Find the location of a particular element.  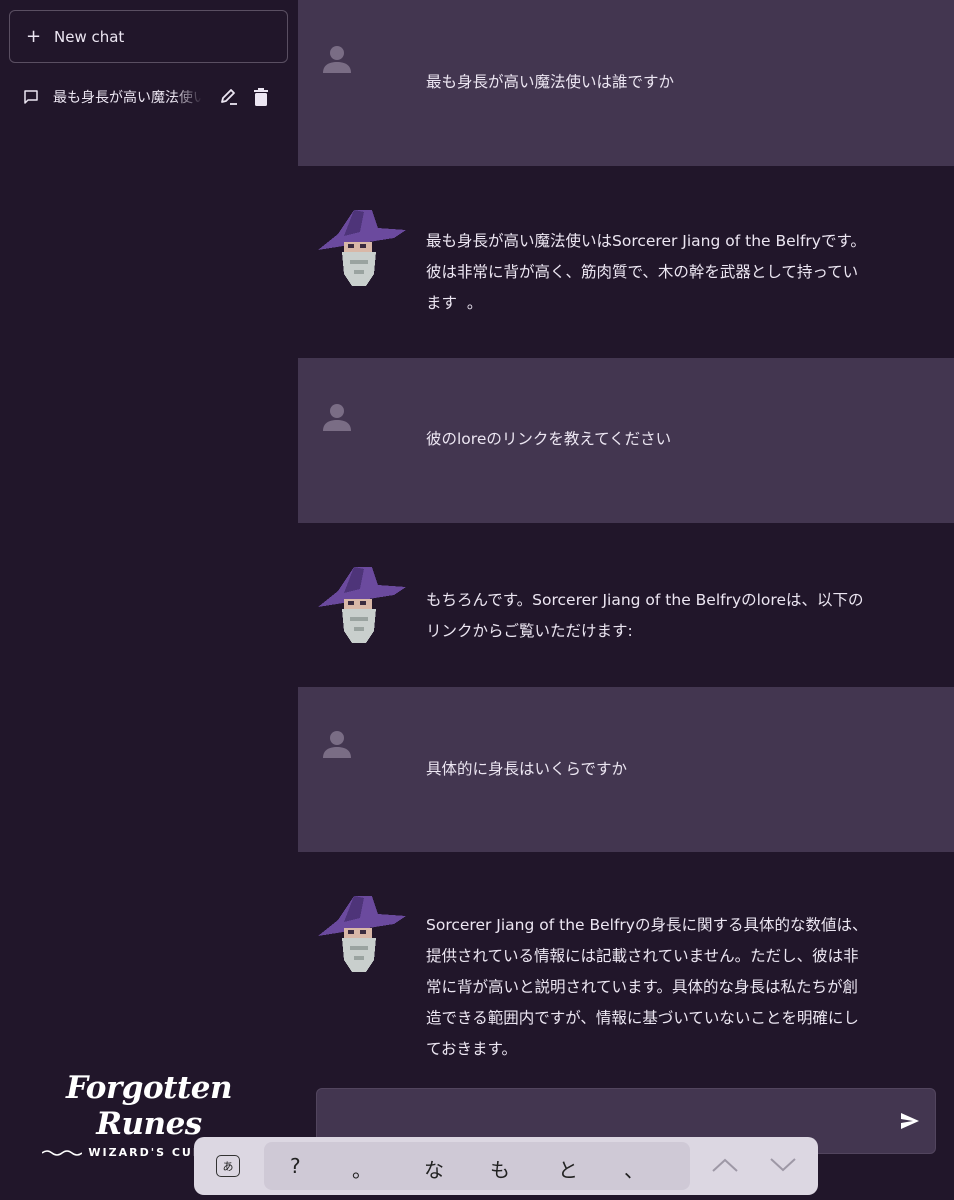

chevron-down-icon is located at coordinates (783, 1167).